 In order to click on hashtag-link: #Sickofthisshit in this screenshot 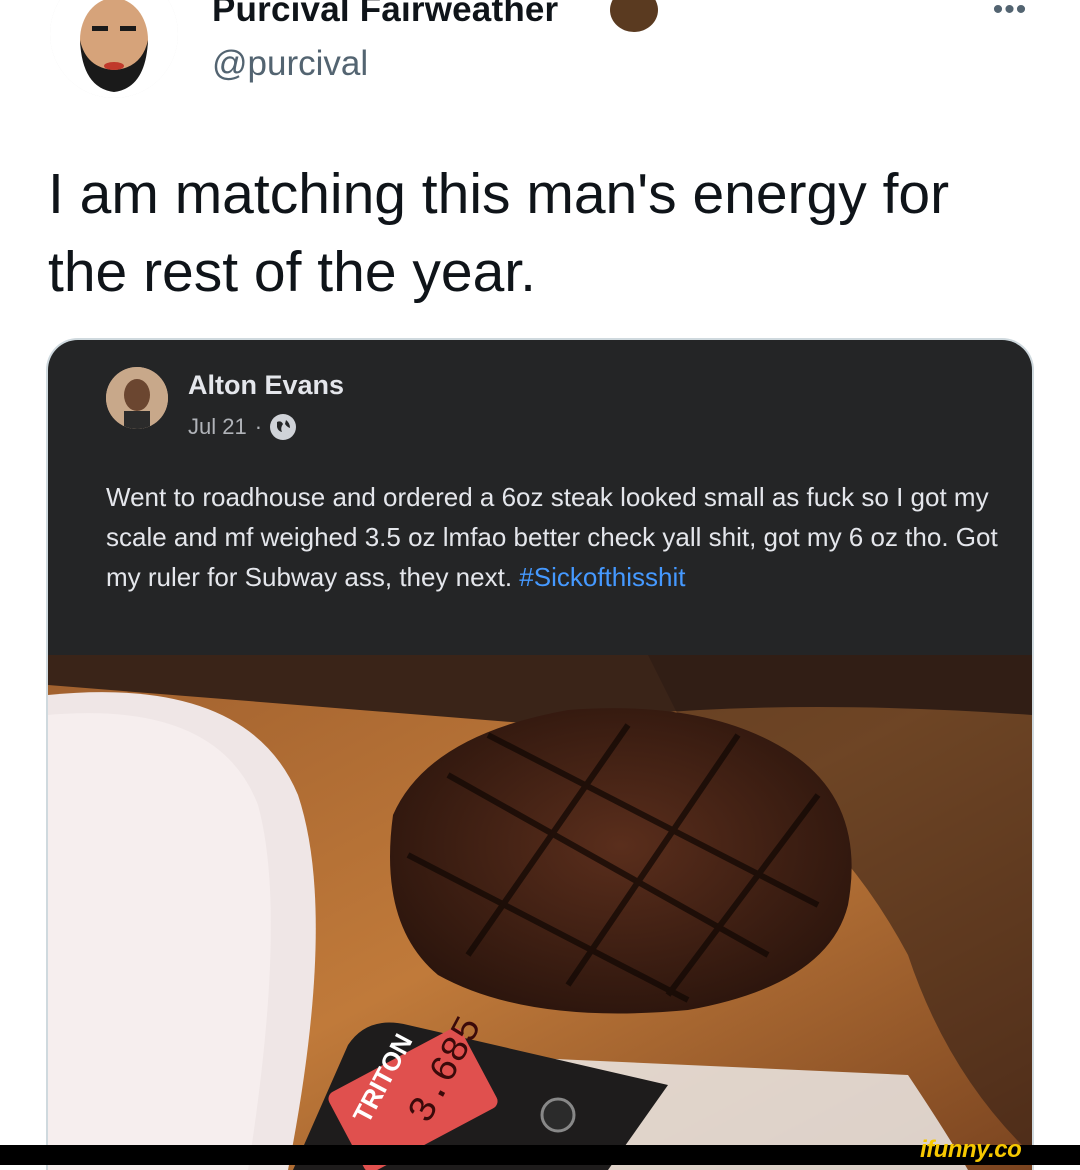, I will do `click(602, 577)`.